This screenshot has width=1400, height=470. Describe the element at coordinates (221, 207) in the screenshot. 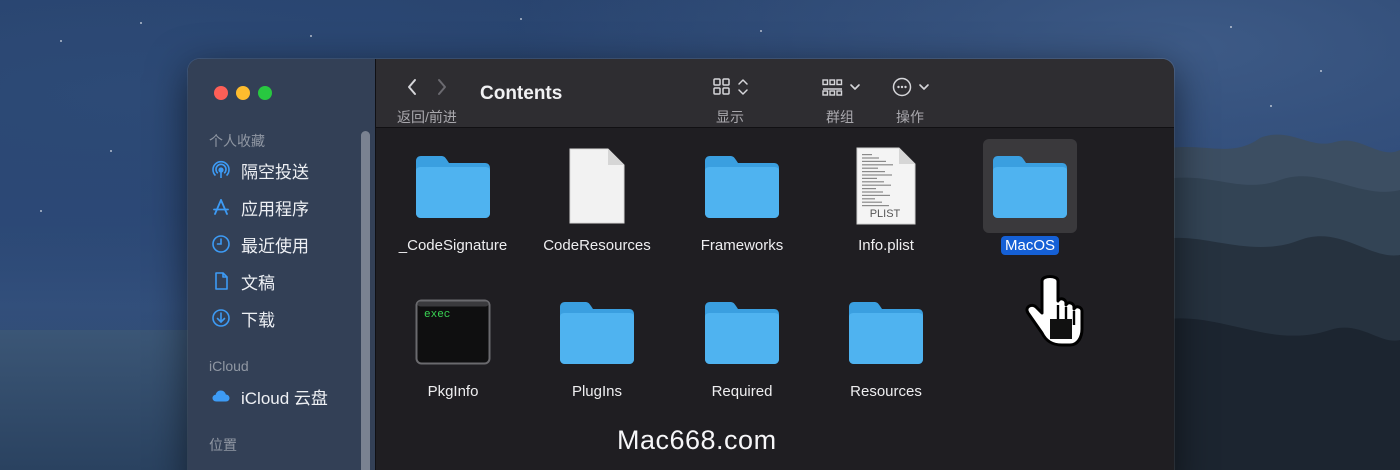

I see `applications-icon` at that location.